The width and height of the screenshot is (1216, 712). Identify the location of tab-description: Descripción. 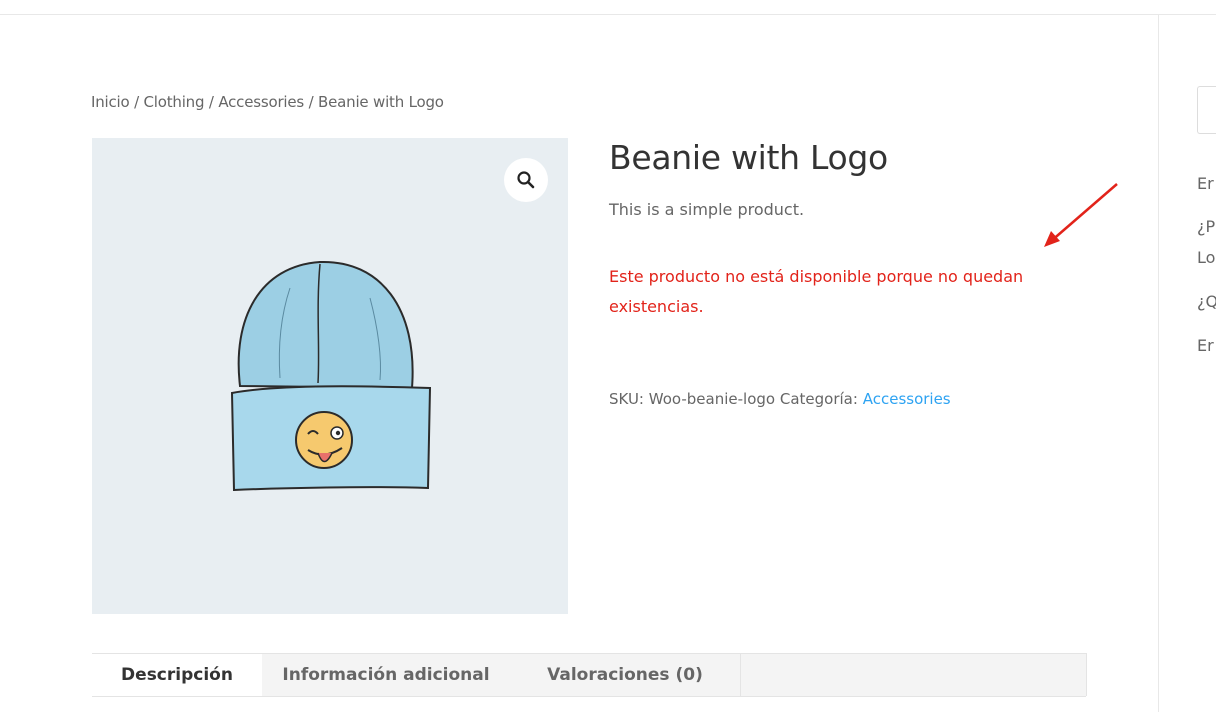
(177, 675).